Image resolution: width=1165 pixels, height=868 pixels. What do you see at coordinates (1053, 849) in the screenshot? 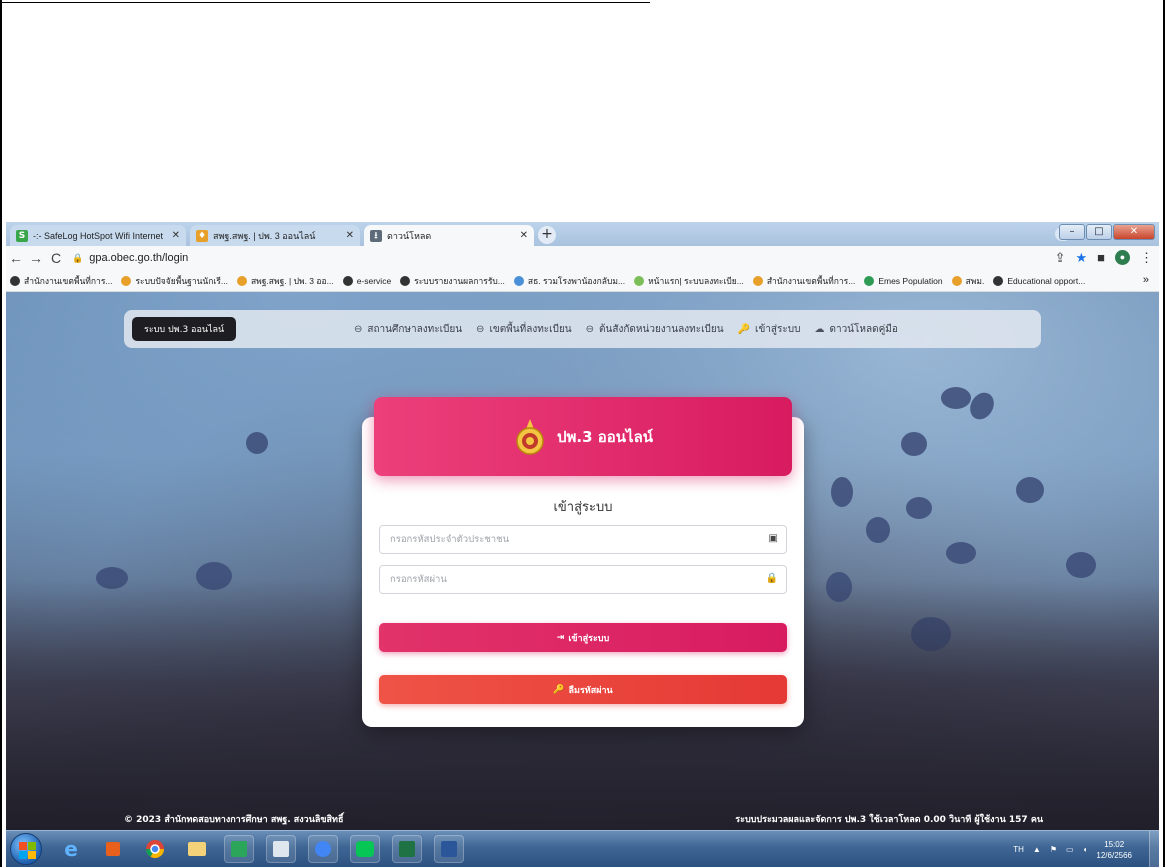
I see `flag-icon: ⚑` at bounding box center [1053, 849].